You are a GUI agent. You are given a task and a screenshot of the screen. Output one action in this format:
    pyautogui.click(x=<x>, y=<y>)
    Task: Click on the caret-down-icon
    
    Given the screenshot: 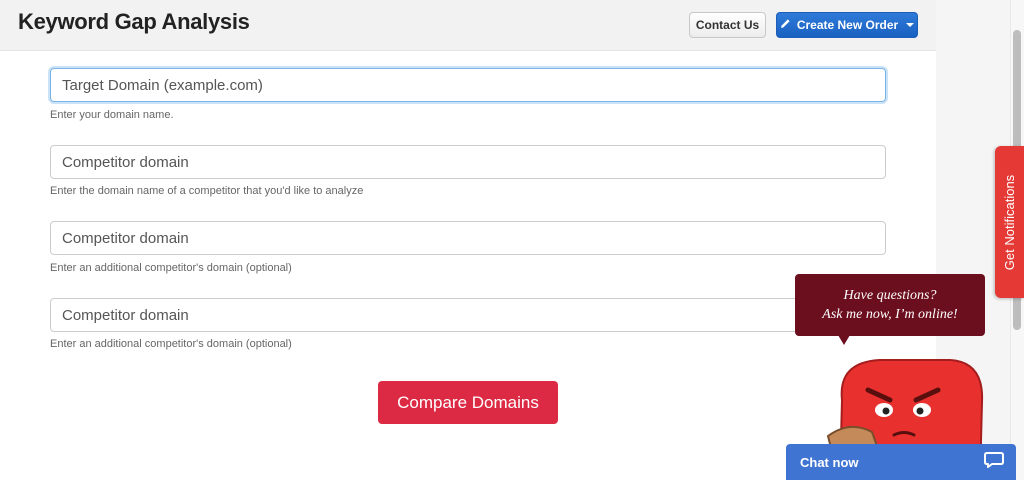 What is the action you would take?
    pyautogui.click(x=910, y=25)
    